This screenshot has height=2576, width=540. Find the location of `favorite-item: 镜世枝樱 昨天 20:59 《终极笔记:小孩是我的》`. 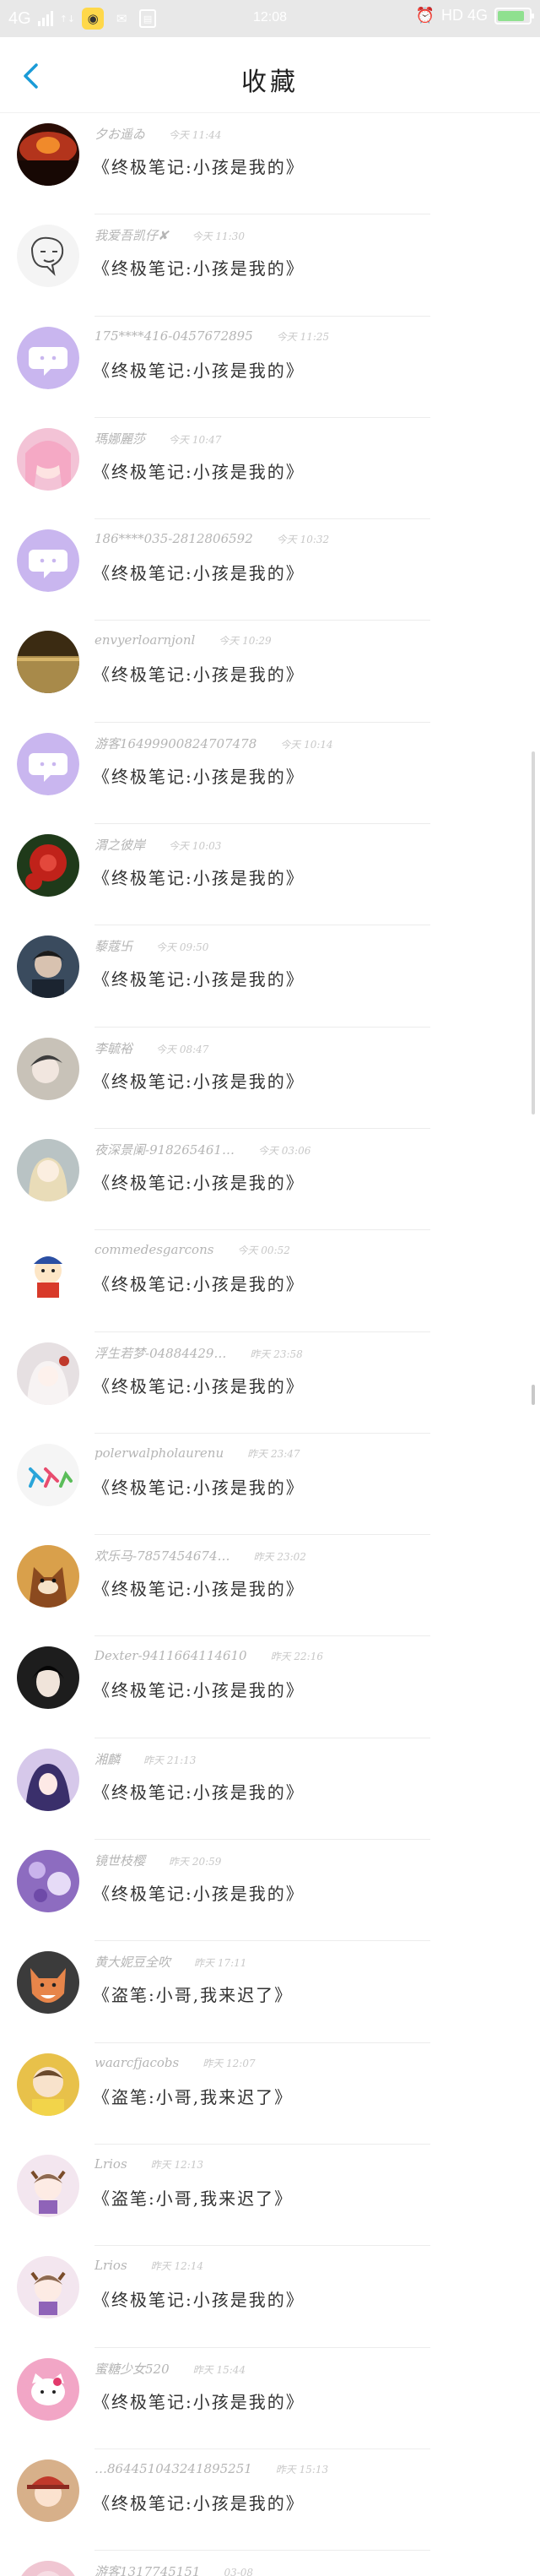

favorite-item: 镜世枝樱 昨天 20:59 《终极笔记:小孩是我的》 is located at coordinates (270, 1891).